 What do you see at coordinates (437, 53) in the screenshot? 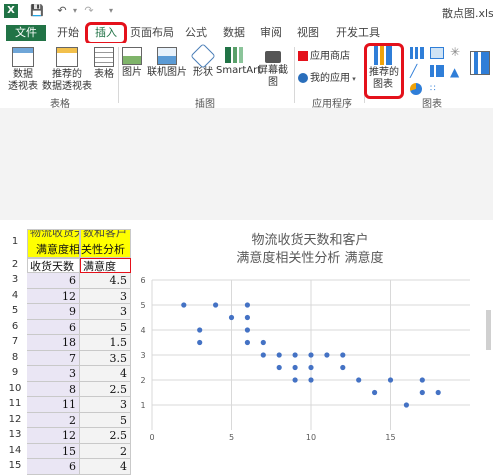
I see `hierarchy-chart-icon` at bounding box center [437, 53].